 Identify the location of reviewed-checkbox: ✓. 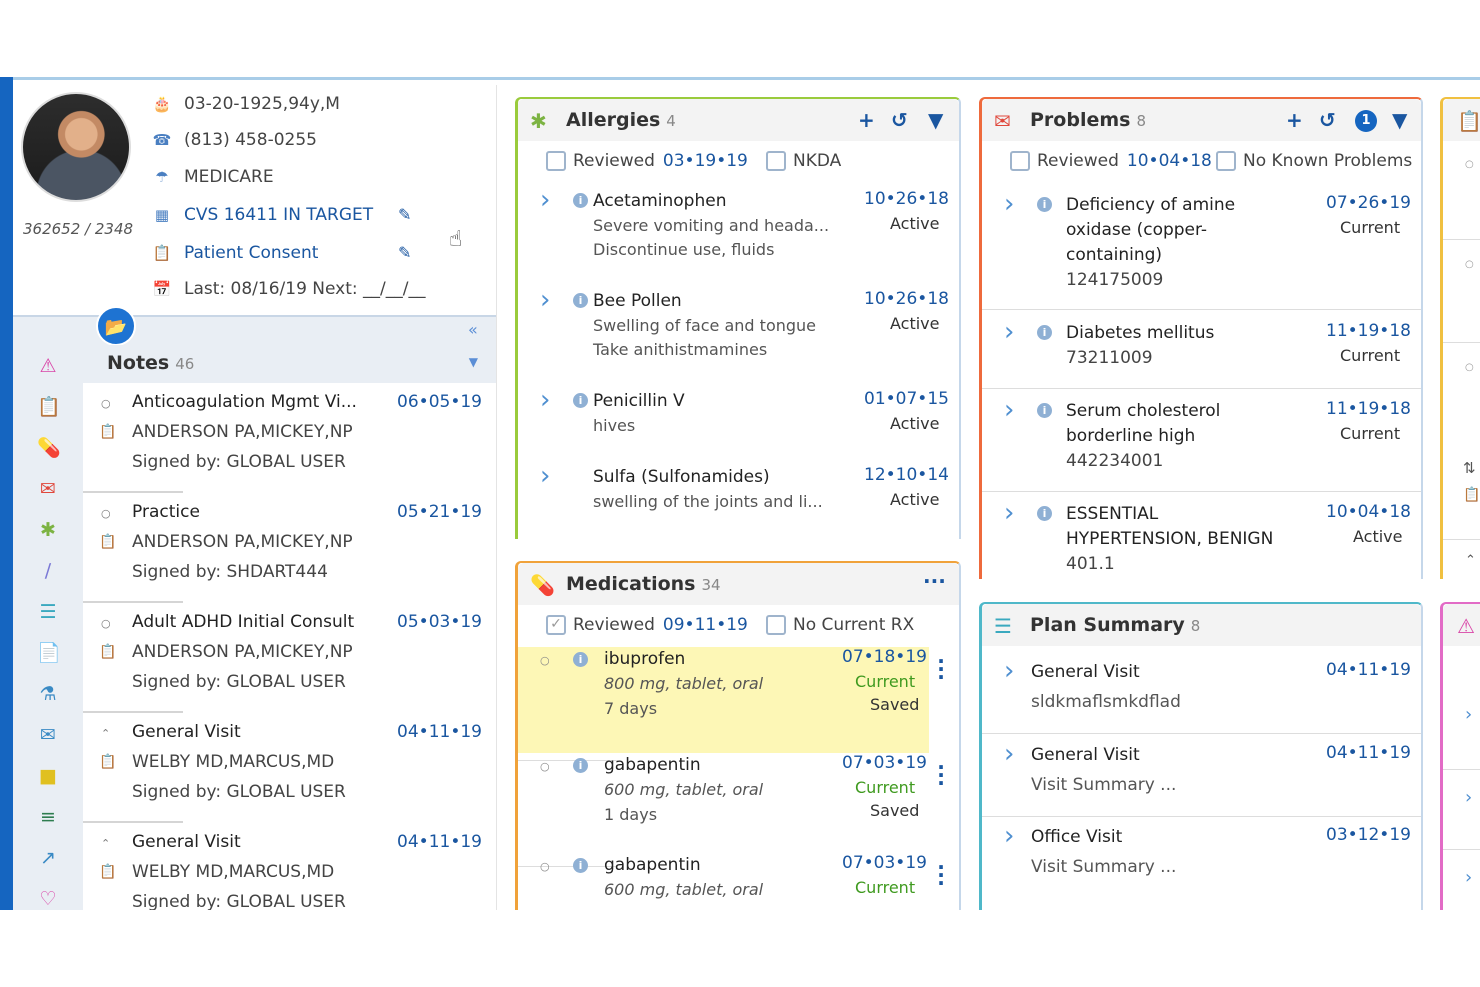
(556, 625).